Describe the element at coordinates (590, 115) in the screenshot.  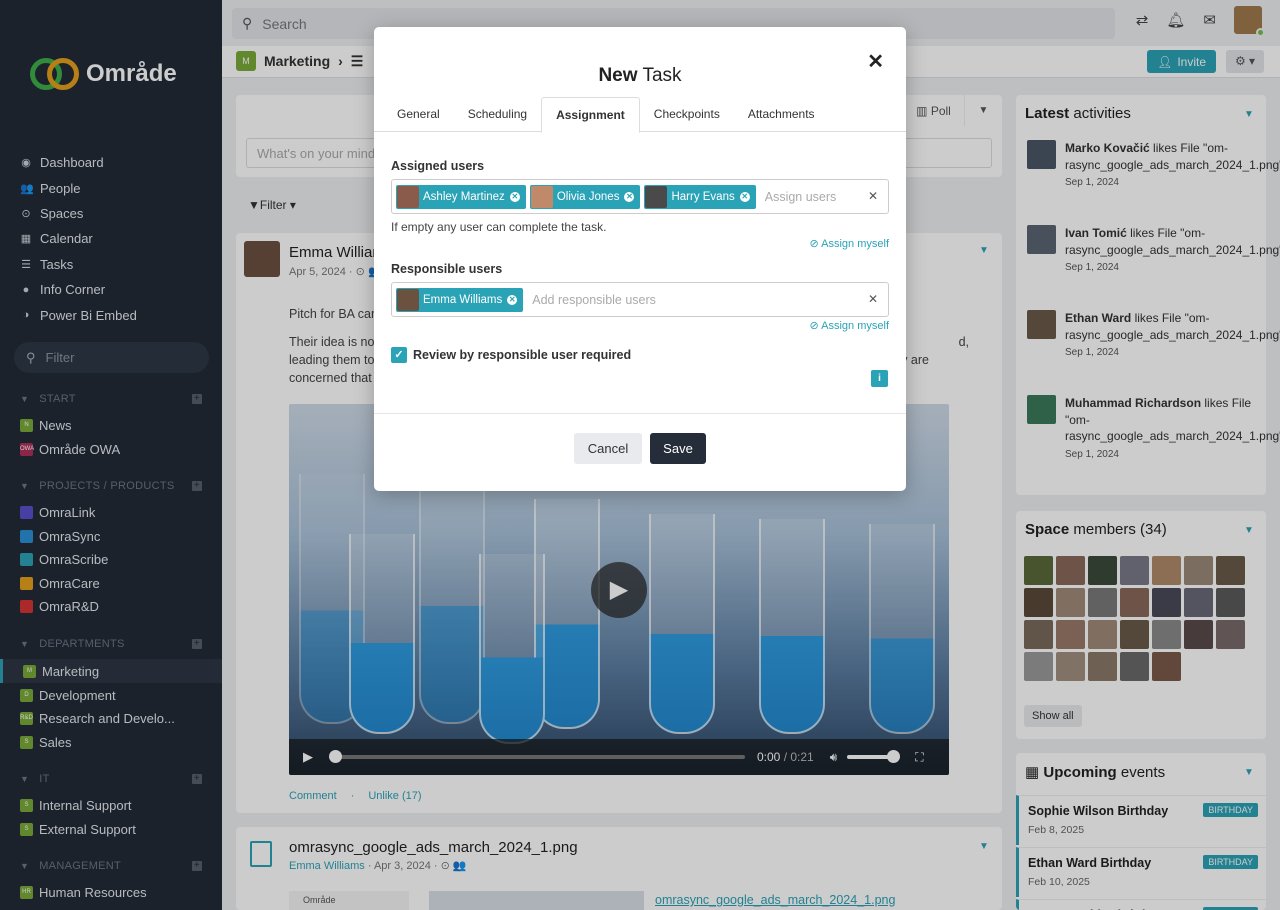
I see `tab-assignment: Assignment` at that location.